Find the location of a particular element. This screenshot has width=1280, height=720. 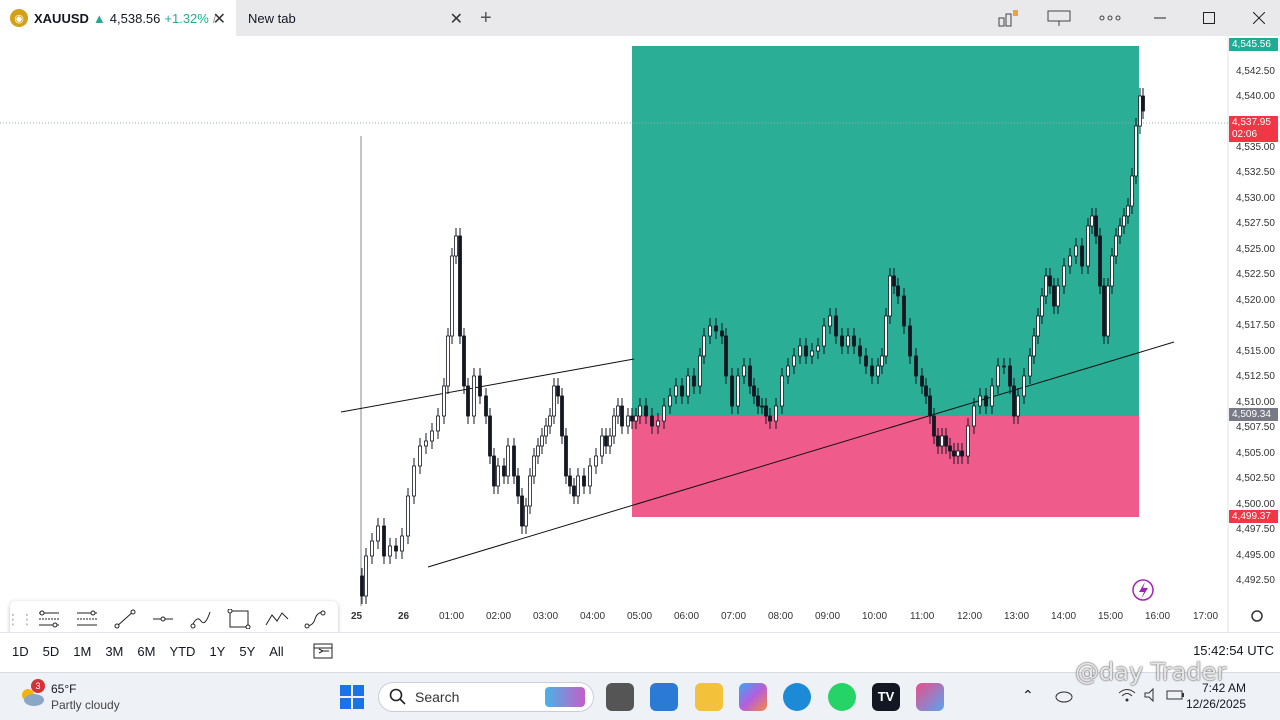

speaker-icon is located at coordinates (1152, 697).